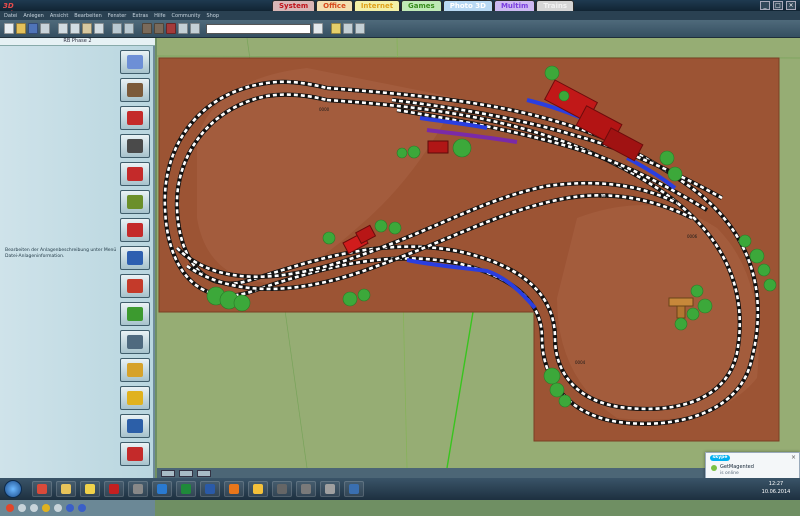 The width and height of the screenshot is (800, 516). Describe the element at coordinates (793, 457) in the screenshot. I see `close-icon: ×` at that location.